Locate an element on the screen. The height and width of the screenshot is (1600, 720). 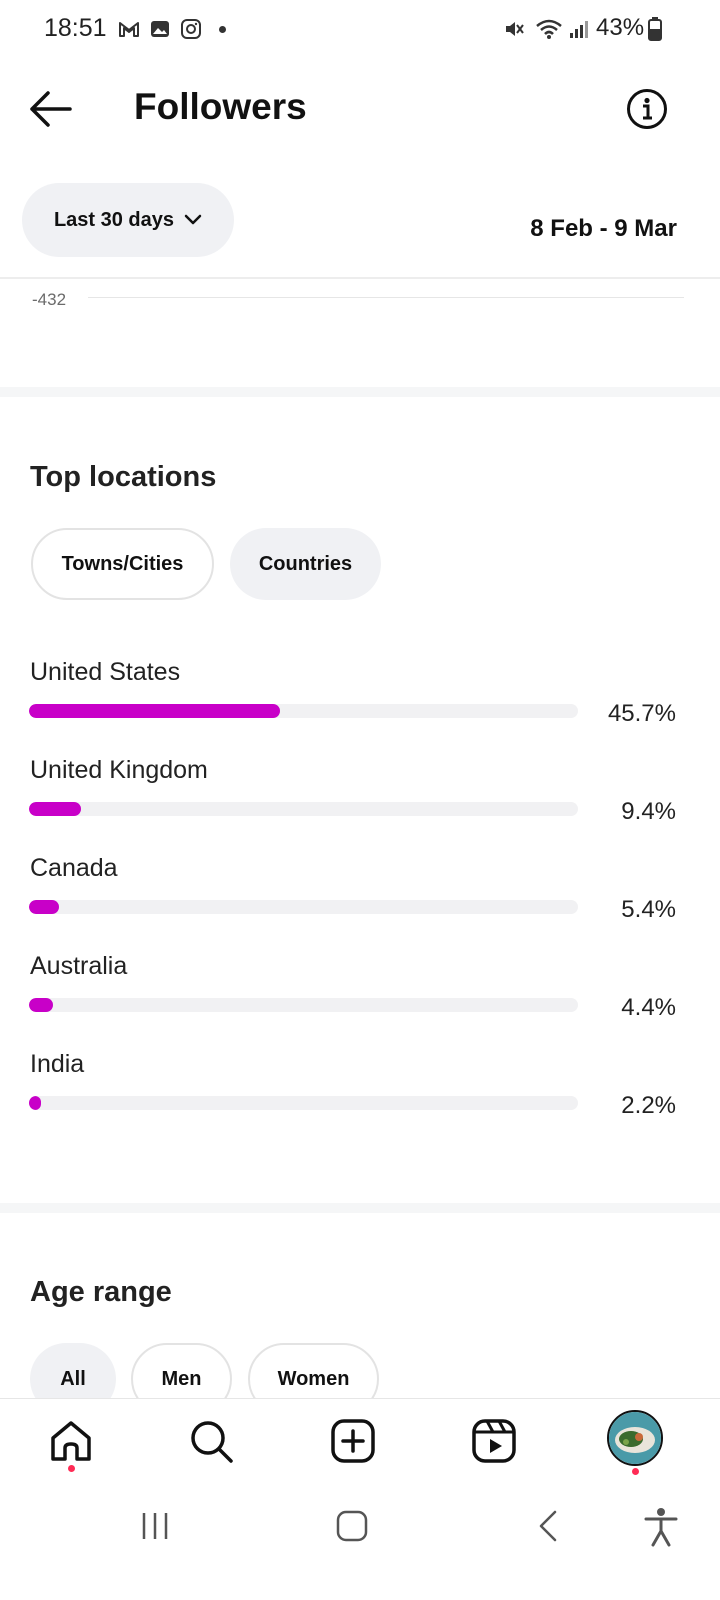
avatar-image is located at coordinates (635, 1438).